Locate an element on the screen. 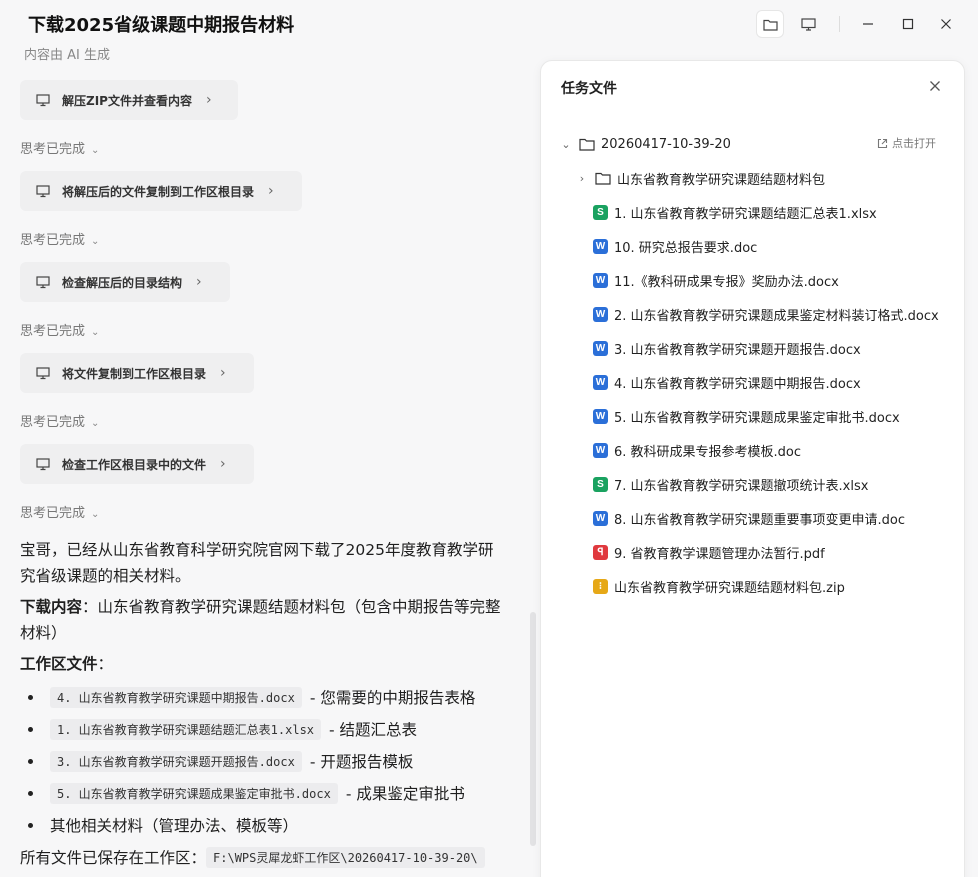 This screenshot has width=978, height=877. step-pill-unzip: 解压ZIP文件并查看内容 › is located at coordinates (129, 100).